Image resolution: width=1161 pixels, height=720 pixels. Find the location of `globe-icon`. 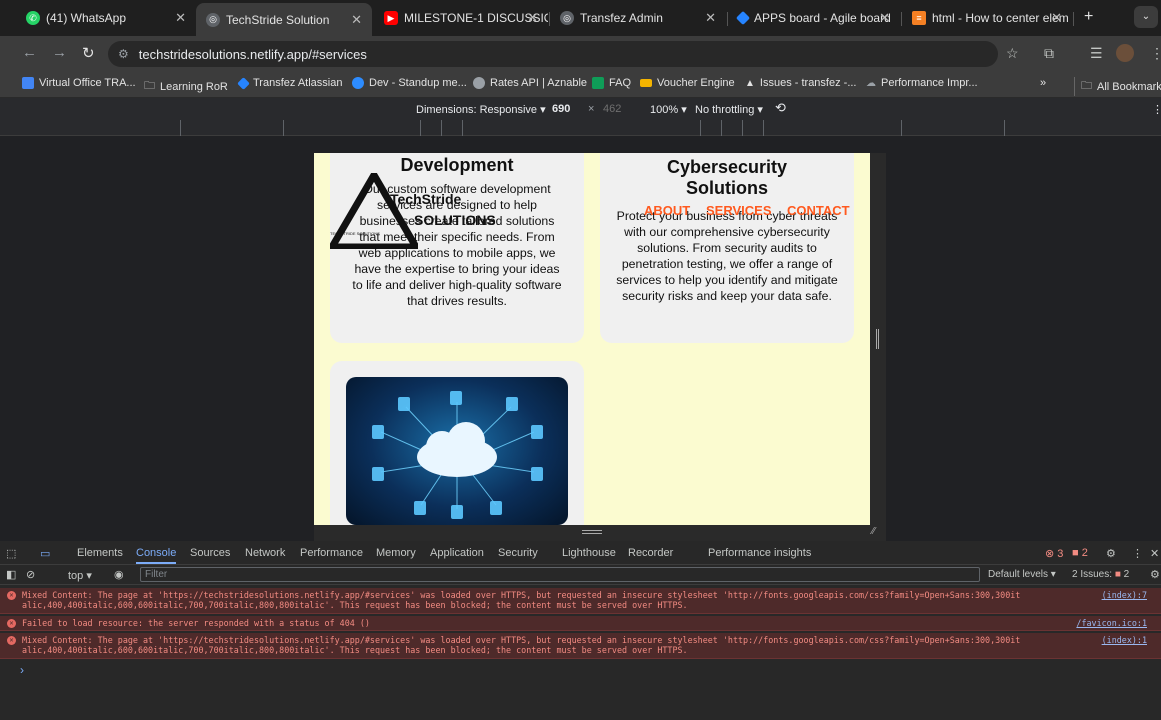

globe-icon is located at coordinates (479, 83).